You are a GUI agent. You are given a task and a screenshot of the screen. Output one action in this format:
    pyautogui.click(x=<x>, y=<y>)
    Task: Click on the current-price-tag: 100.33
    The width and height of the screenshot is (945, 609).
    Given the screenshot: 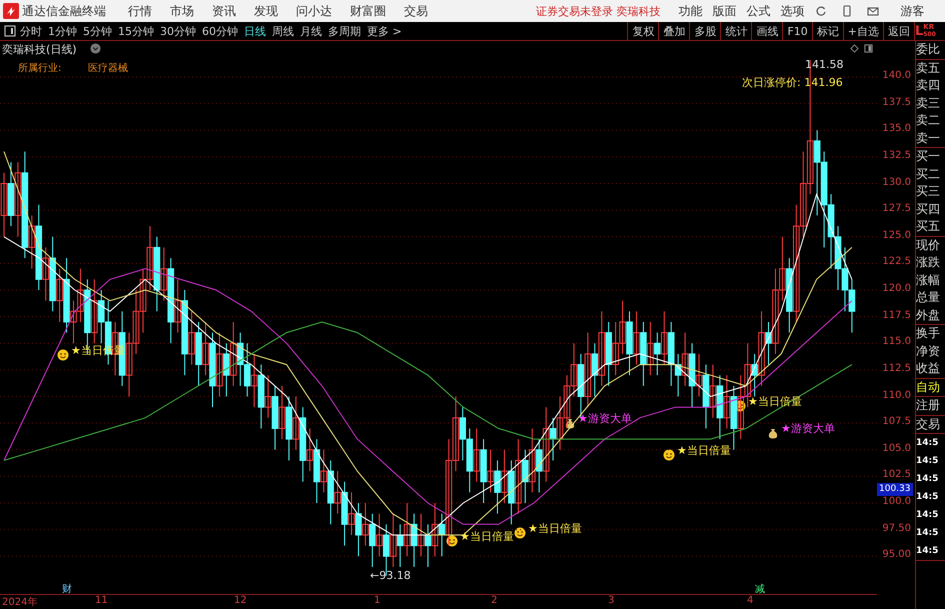 What is the action you would take?
    pyautogui.click(x=894, y=489)
    